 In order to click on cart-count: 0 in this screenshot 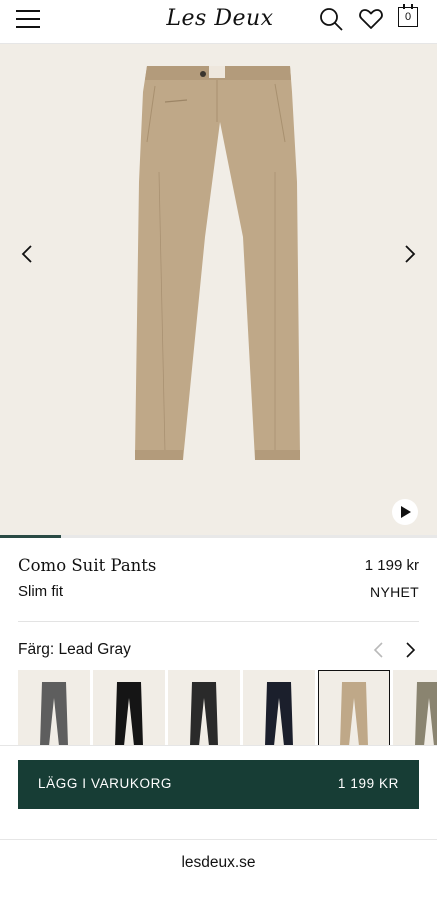, I will do `click(408, 15)`.